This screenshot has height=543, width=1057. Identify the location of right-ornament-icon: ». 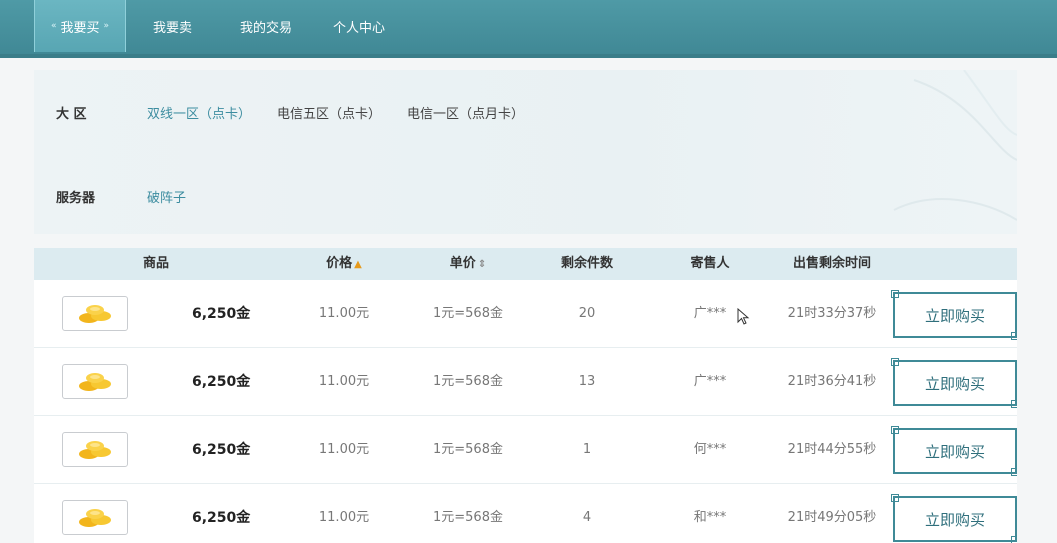
(106, 26).